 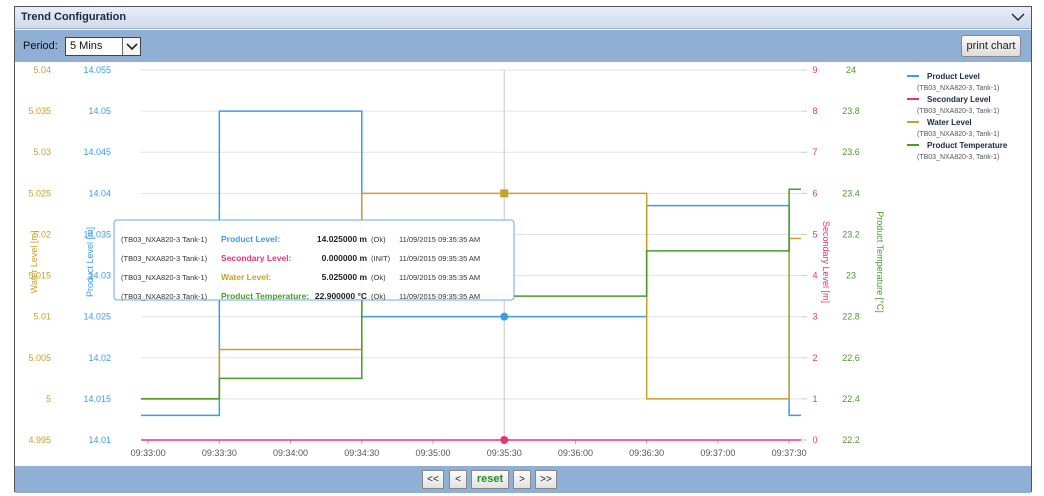 What do you see at coordinates (991, 46) in the screenshot?
I see `print-chart-button: print chart` at bounding box center [991, 46].